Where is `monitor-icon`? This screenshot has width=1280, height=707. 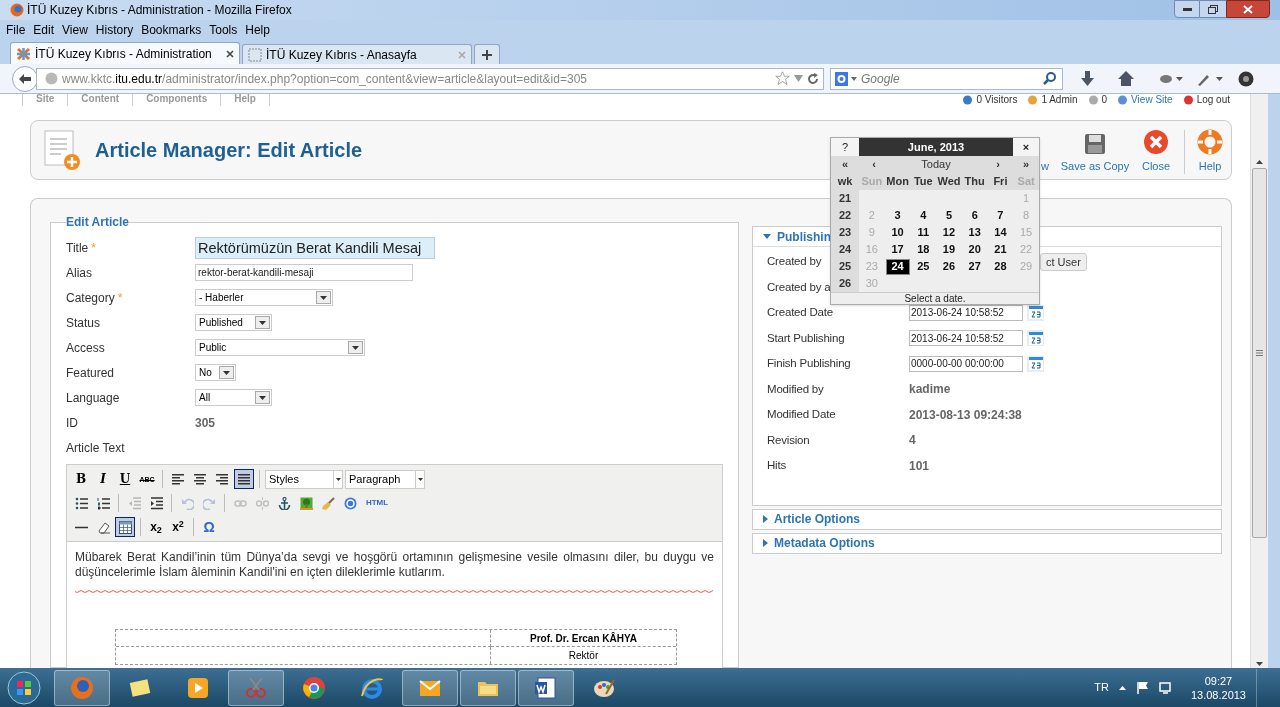
monitor-icon is located at coordinates (1165, 687).